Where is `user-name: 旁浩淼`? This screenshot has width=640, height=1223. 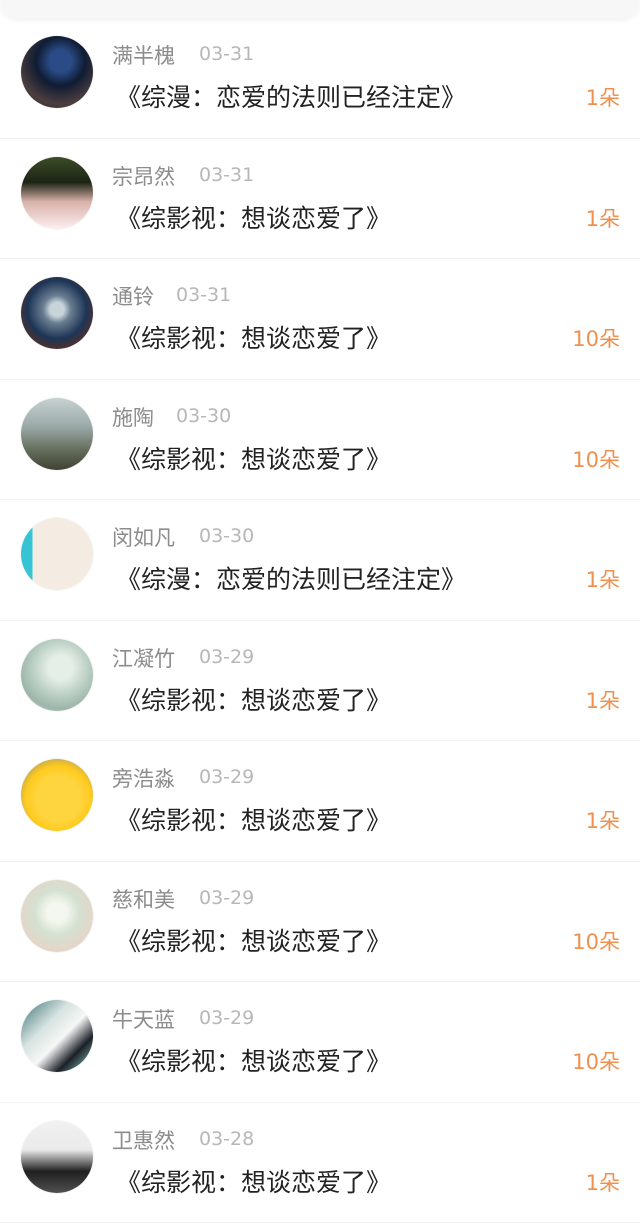 user-name: 旁浩淼 is located at coordinates (143, 778).